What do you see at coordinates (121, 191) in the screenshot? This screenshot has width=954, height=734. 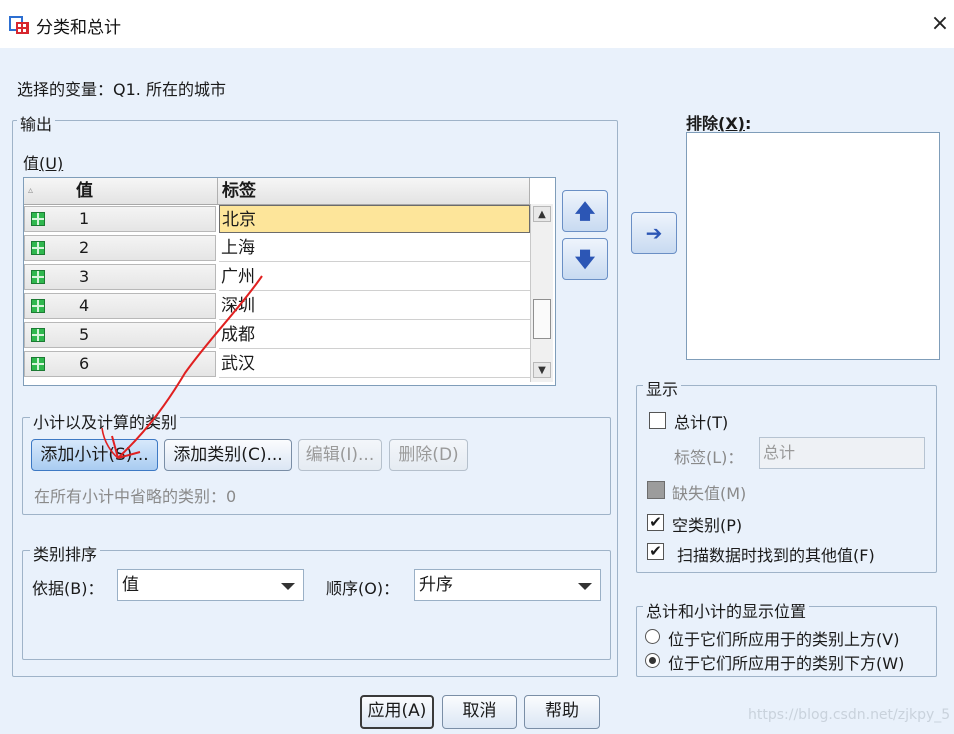 I see `grid-header-value: ▵ 值` at bounding box center [121, 191].